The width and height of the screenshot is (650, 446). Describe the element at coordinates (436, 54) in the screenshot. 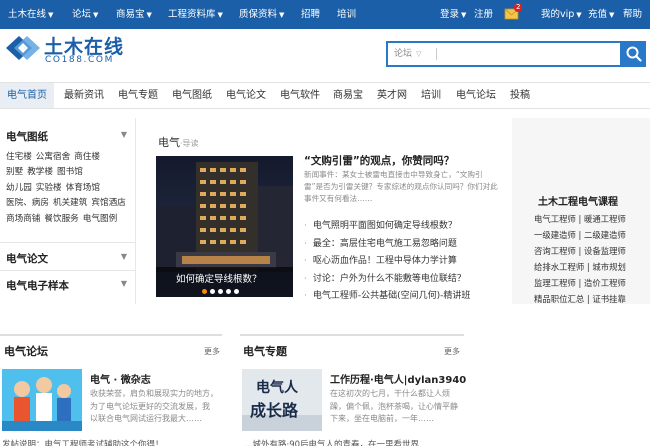

I see `search-divider` at that location.